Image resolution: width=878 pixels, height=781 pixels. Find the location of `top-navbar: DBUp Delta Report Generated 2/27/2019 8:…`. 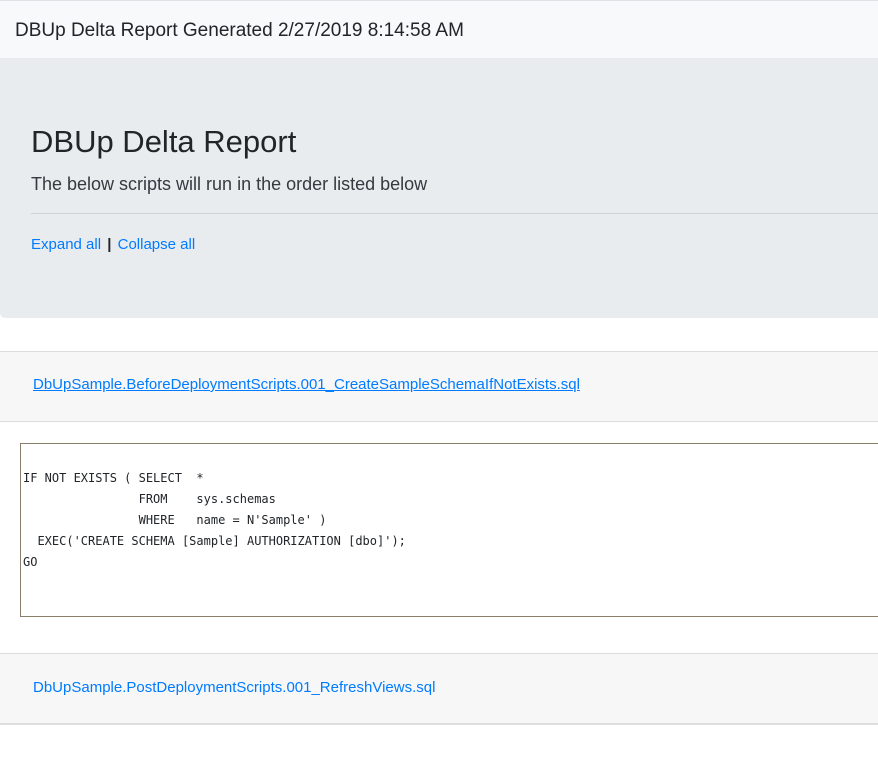

top-navbar: DBUp Delta Report Generated 2/27/2019 8:… is located at coordinates (439, 29).